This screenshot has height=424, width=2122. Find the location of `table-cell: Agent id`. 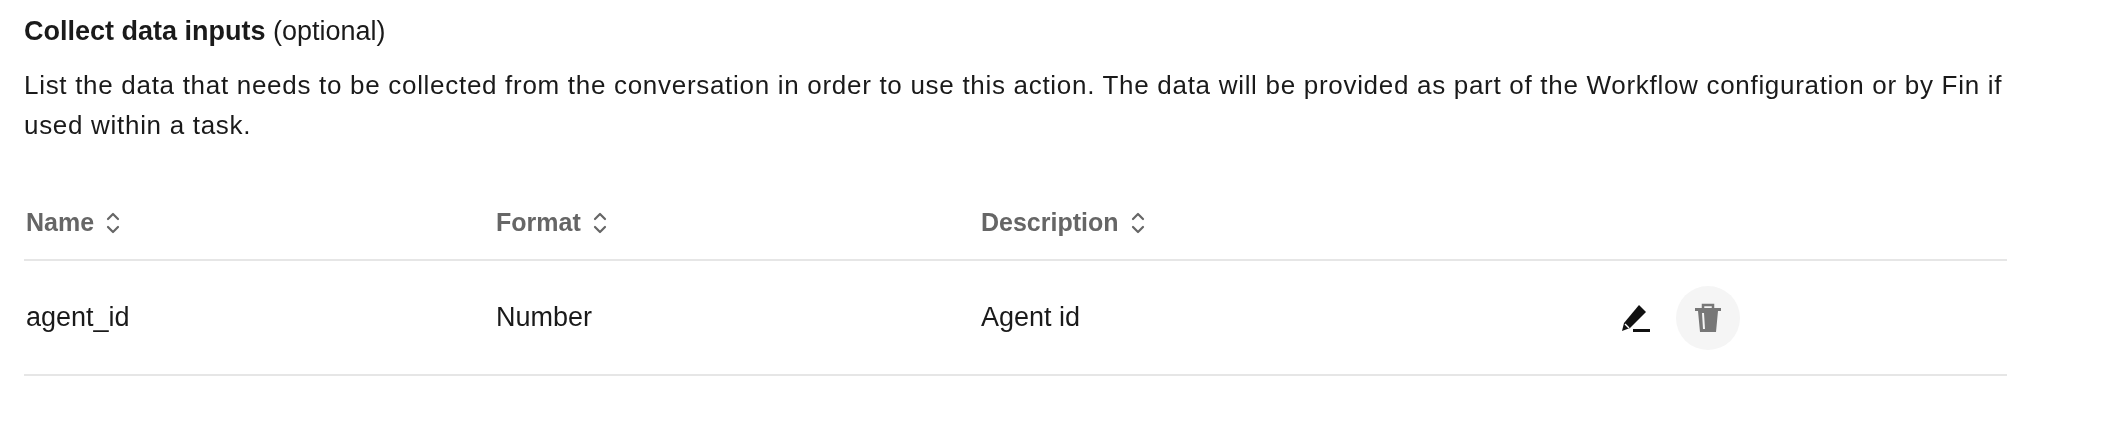

table-cell: Agent id is located at coordinates (1031, 317).